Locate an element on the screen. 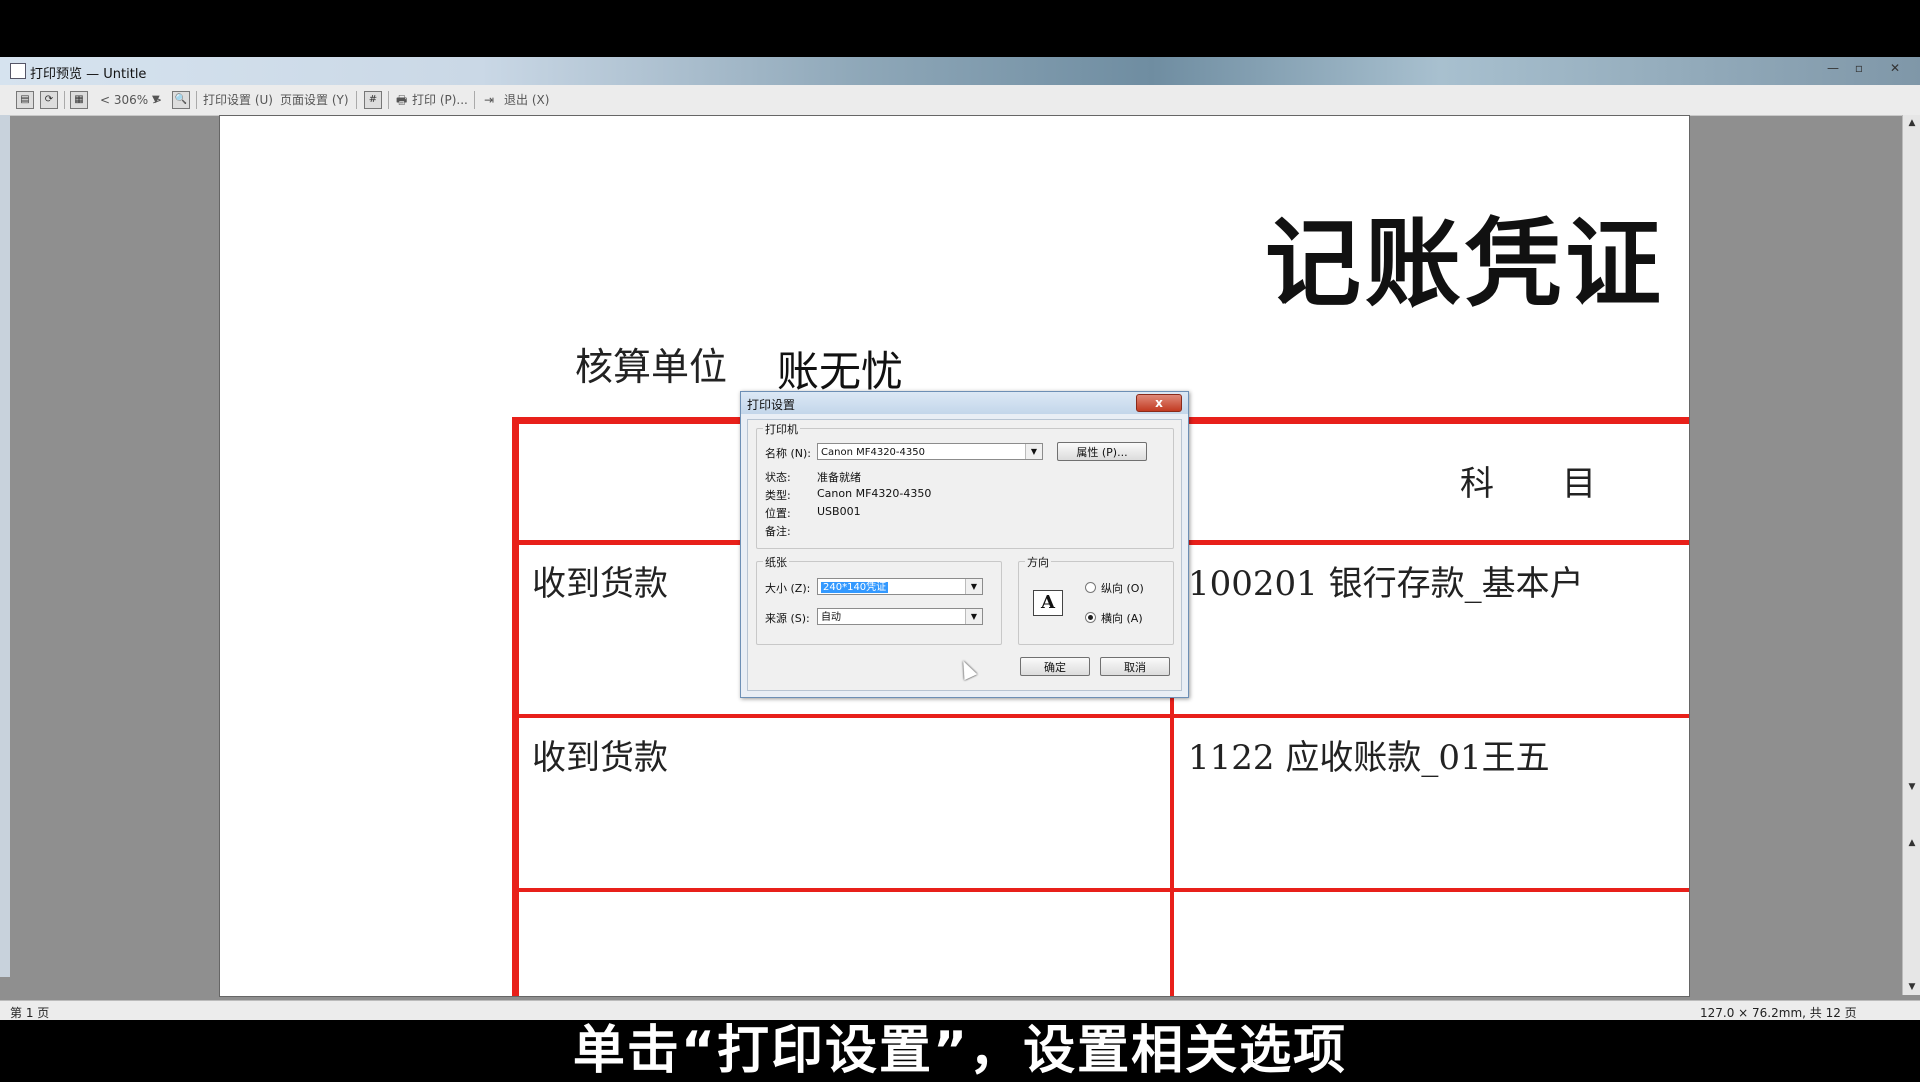  status-value: 准备就绪 is located at coordinates (839, 477).